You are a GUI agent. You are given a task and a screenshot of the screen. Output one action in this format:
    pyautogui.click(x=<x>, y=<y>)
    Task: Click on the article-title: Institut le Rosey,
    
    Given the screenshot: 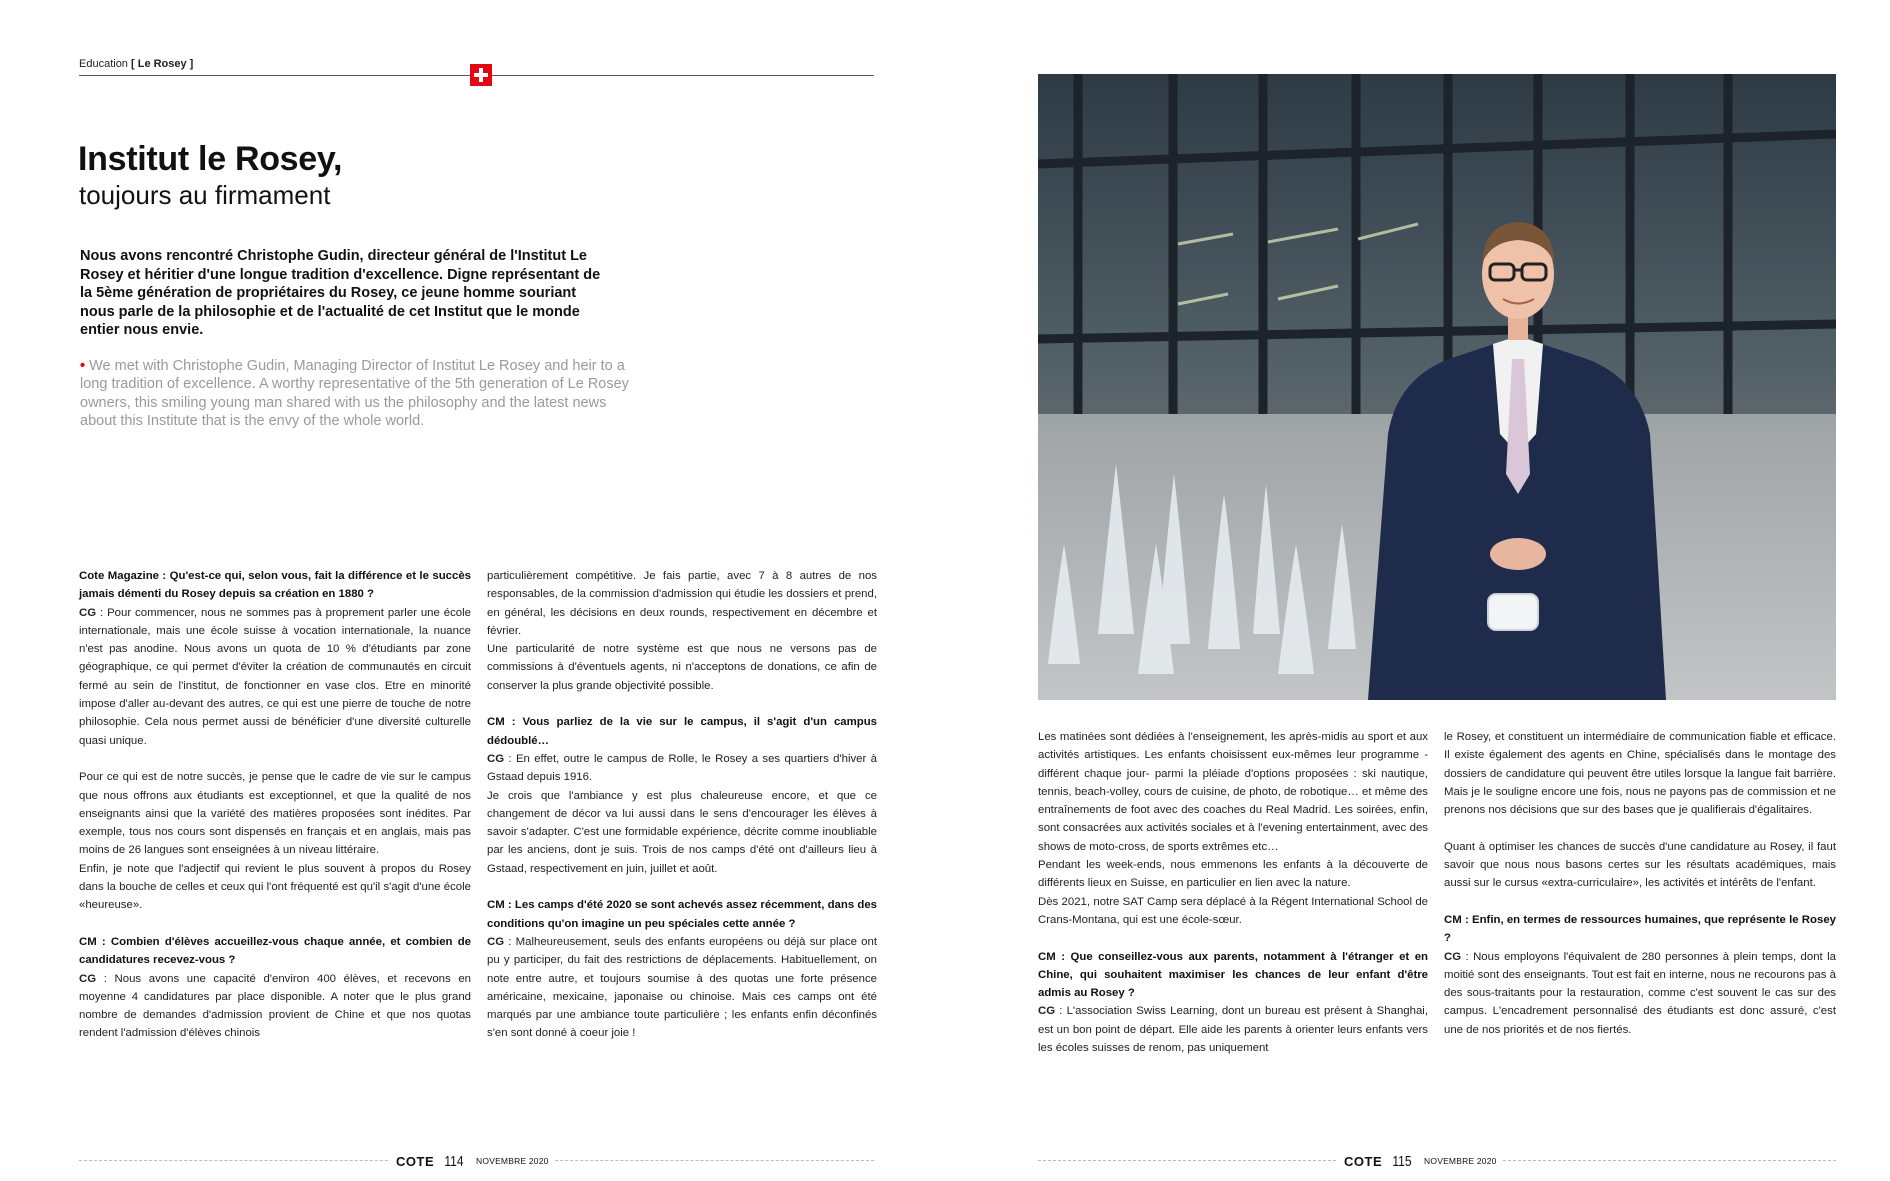 What is the action you would take?
    pyautogui.click(x=210, y=159)
    